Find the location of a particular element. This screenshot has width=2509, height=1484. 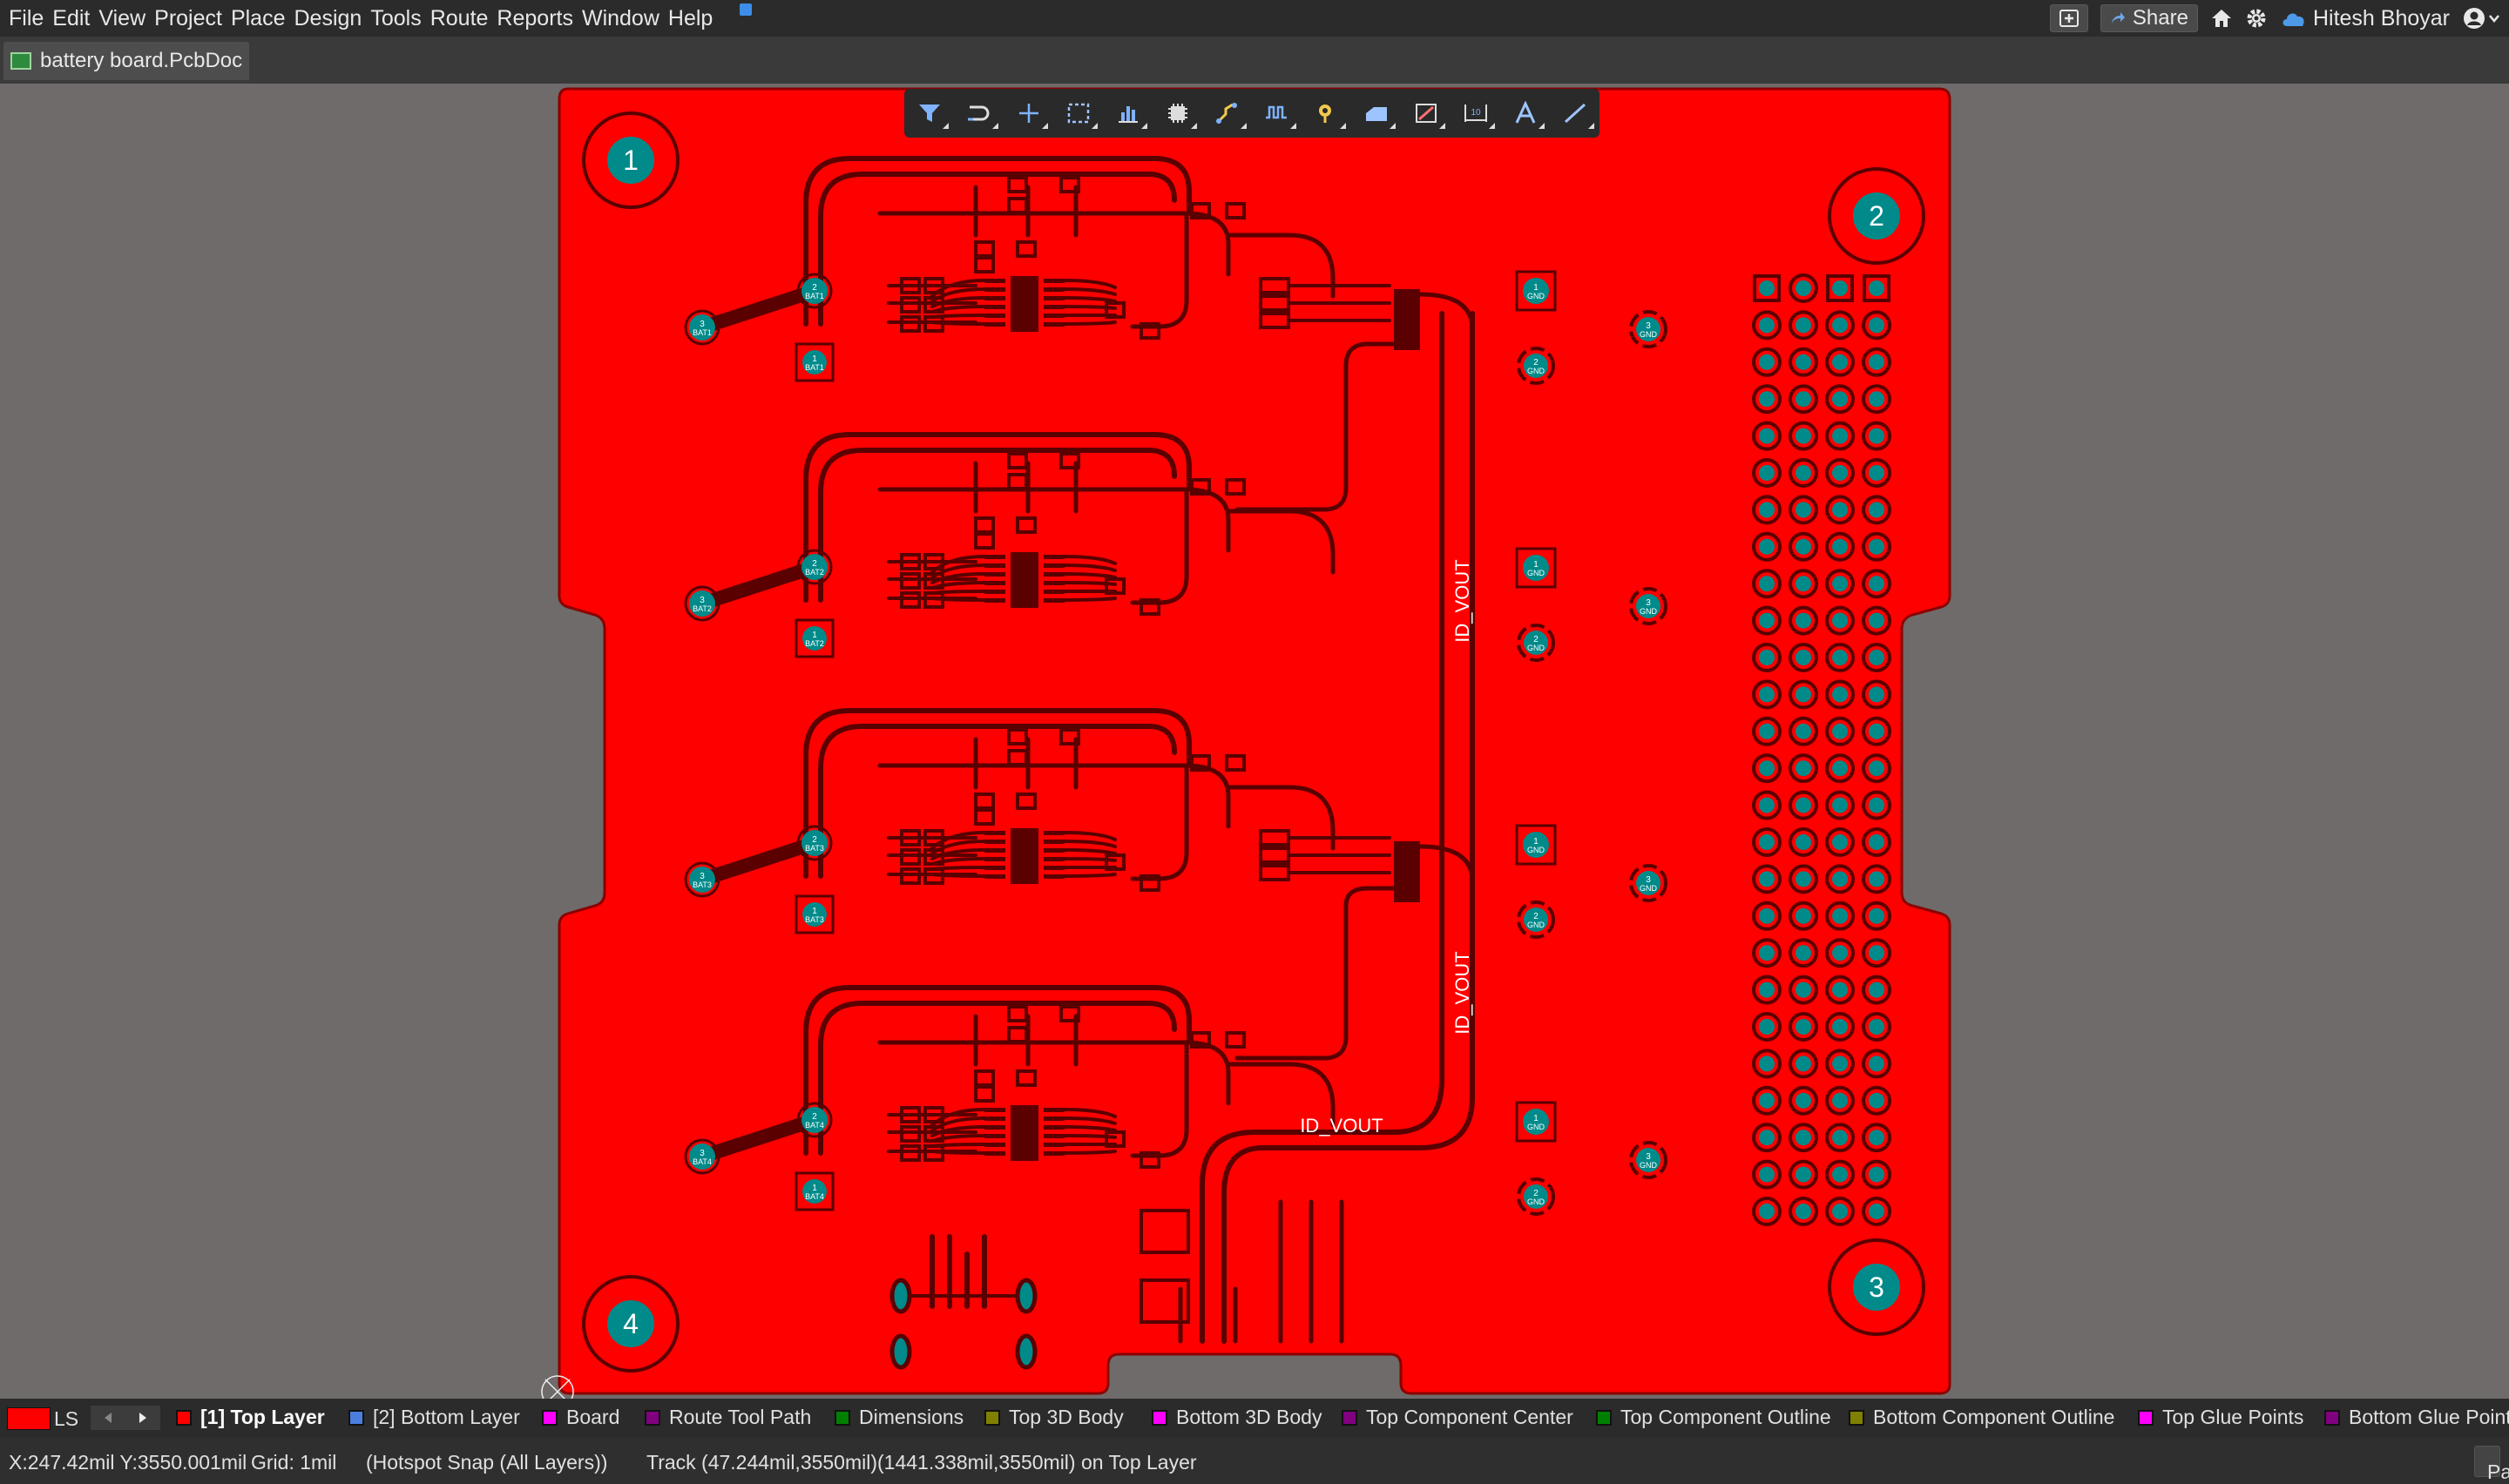

layer-tab: Top Component Outline is located at coordinates (1713, 1417).